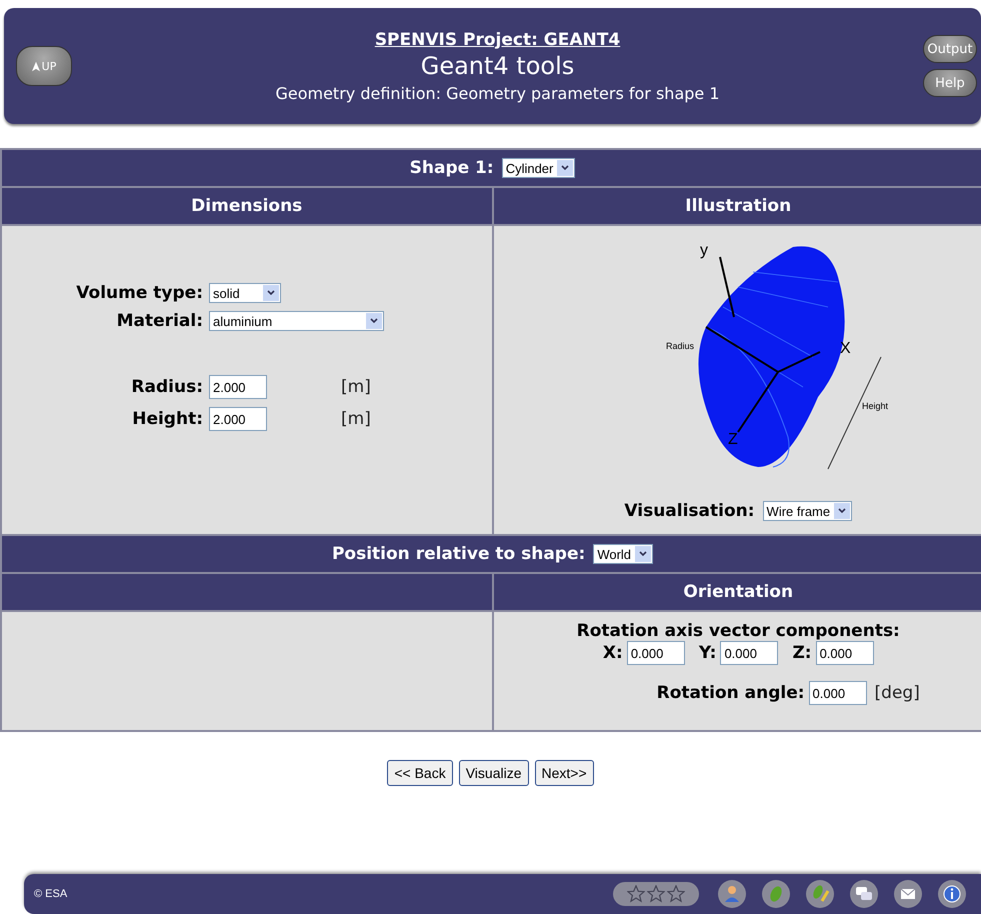  What do you see at coordinates (497, 93) in the screenshot?
I see `page-subtitle: Geometry definition: Geometry parameters for shape 1` at bounding box center [497, 93].